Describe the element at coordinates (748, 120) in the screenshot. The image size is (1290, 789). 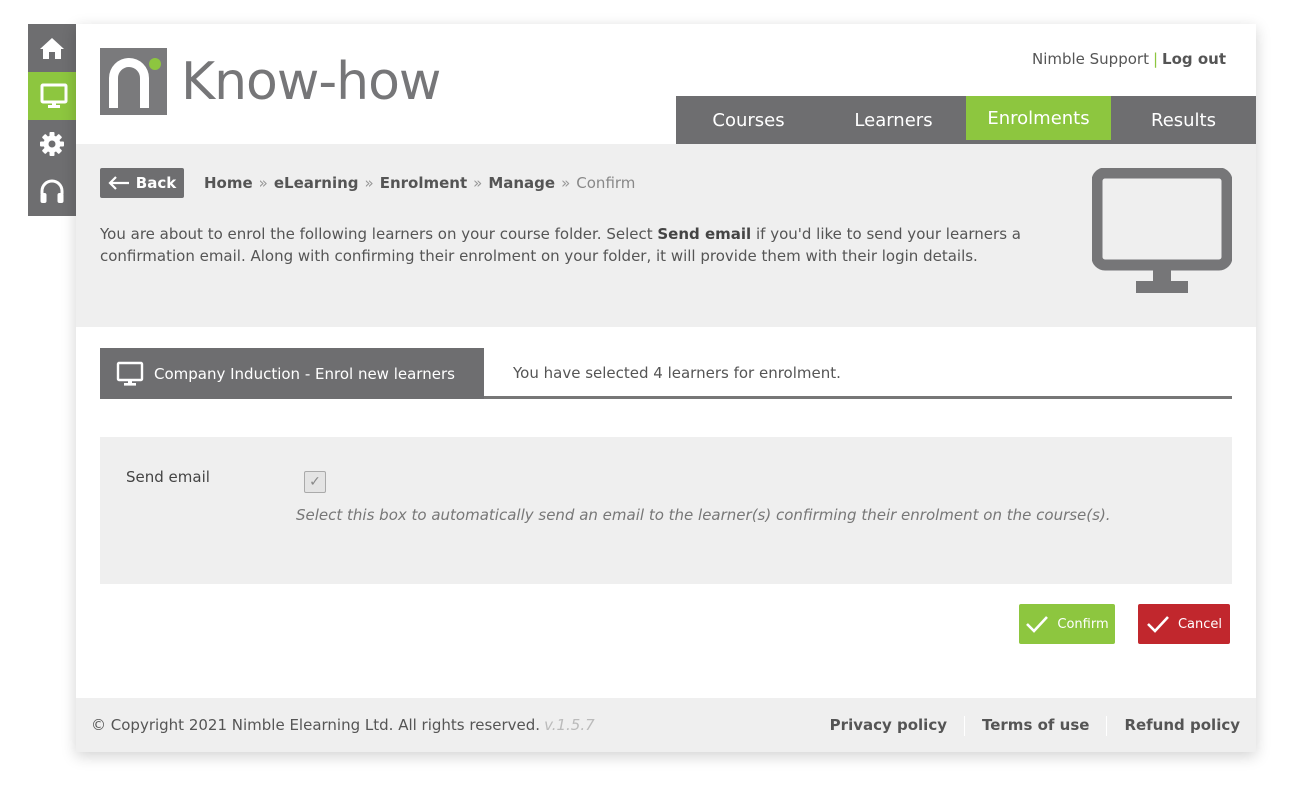
I see `nav-tab-courses: Courses` at that location.